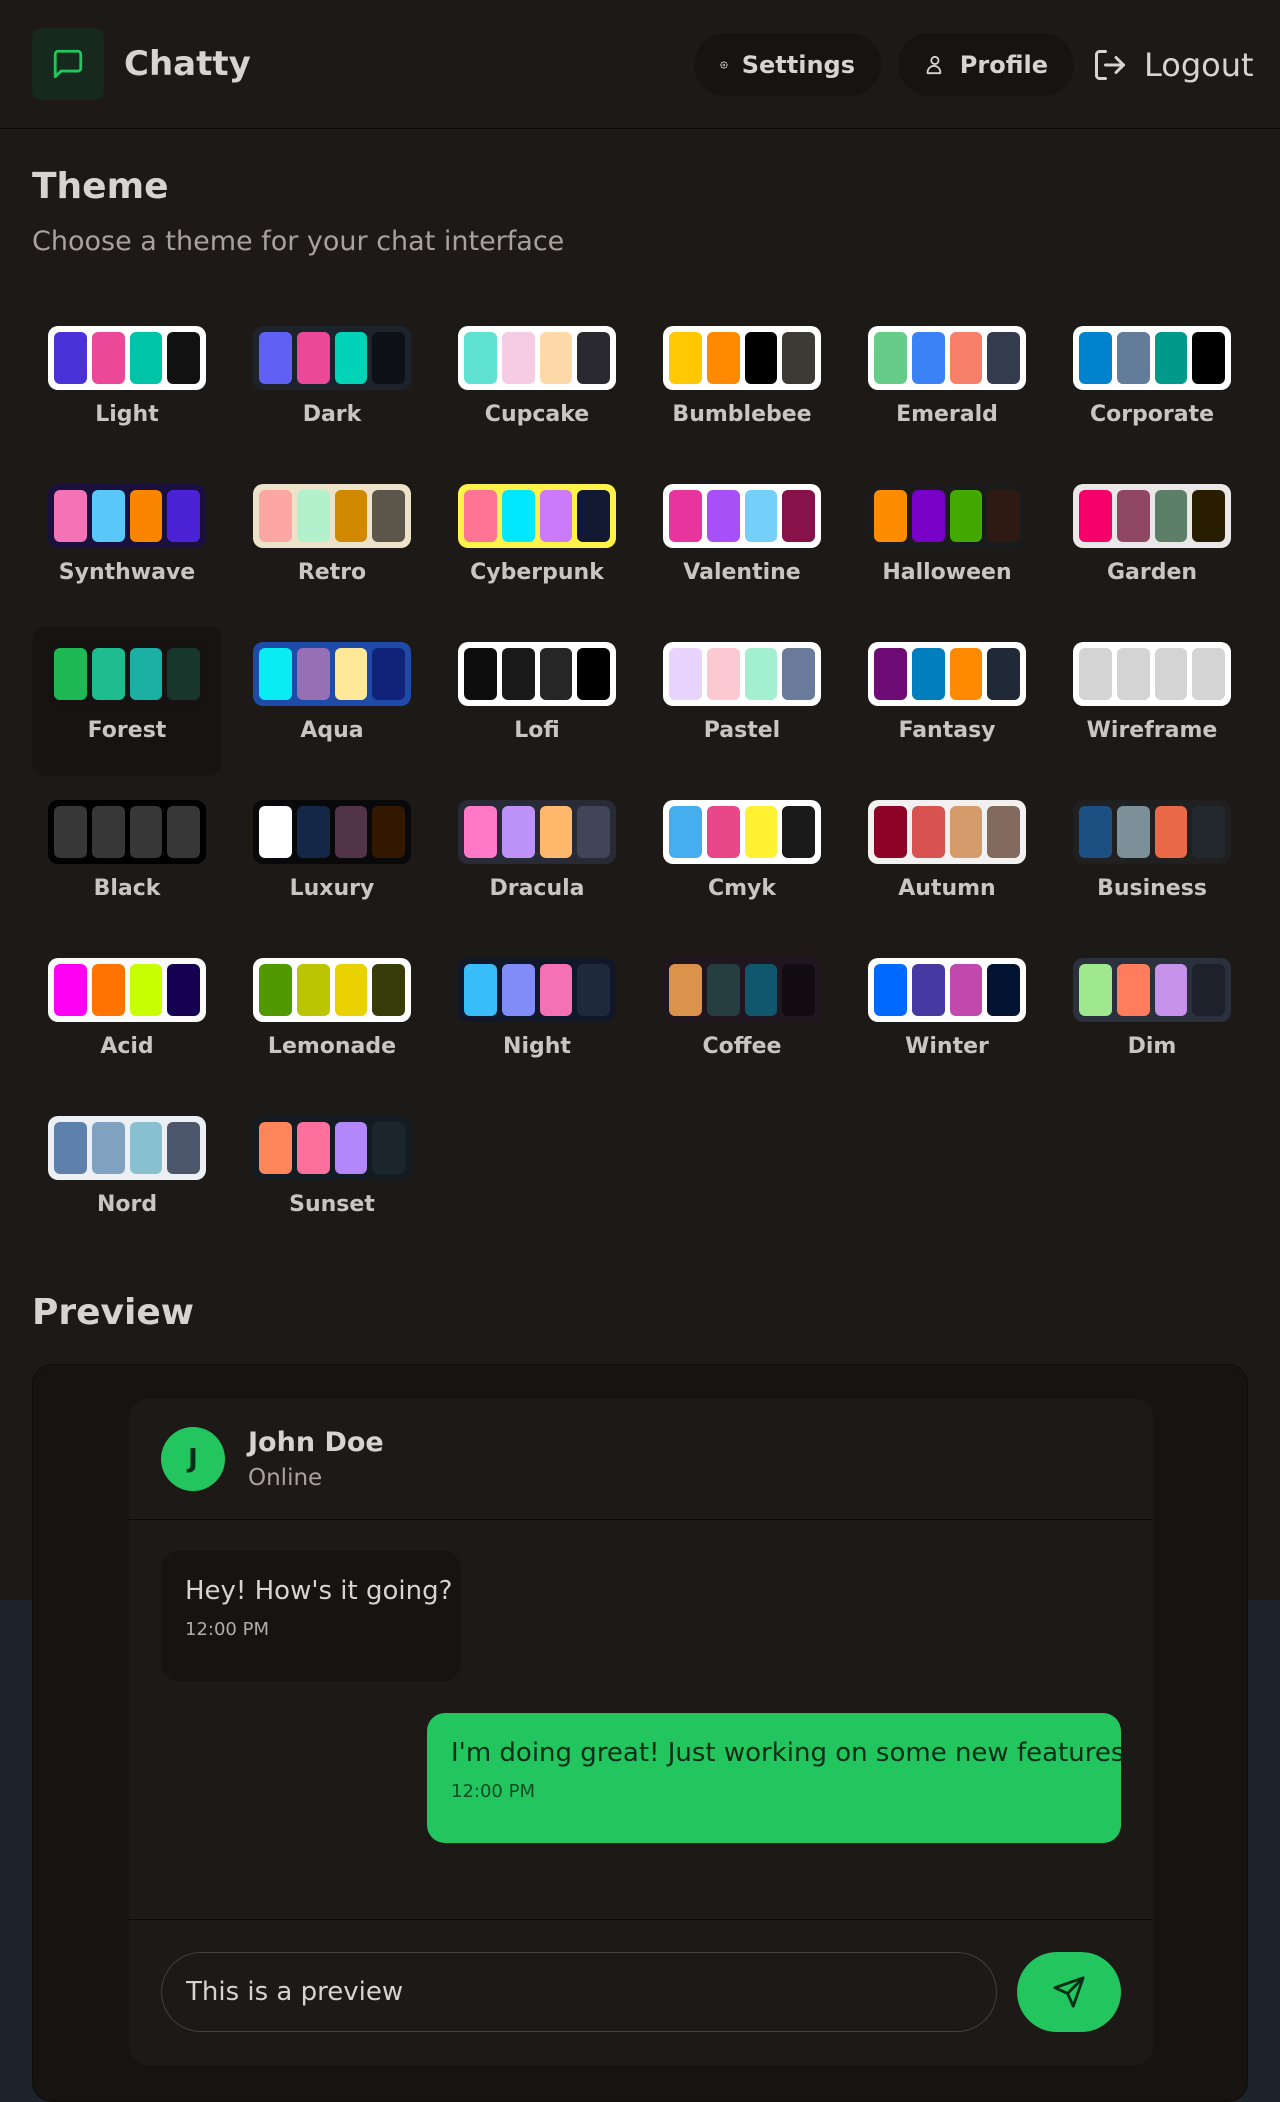  I want to click on theme-name: Cupcake, so click(537, 414).